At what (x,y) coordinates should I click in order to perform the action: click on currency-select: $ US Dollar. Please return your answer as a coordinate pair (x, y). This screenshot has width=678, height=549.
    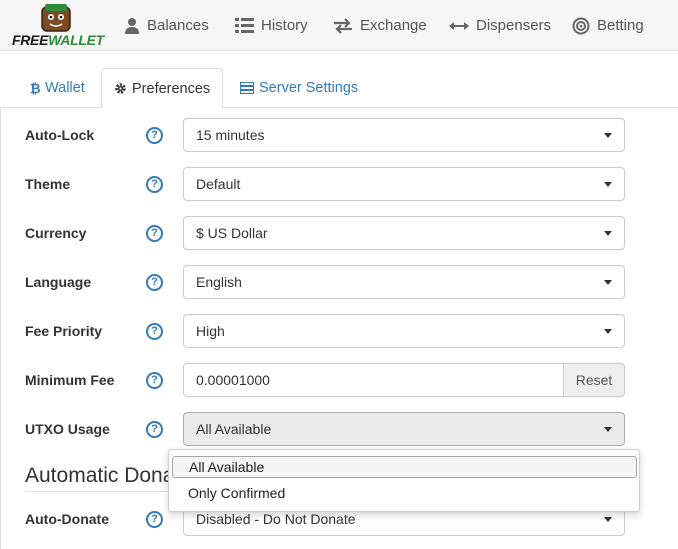
    Looking at the image, I should click on (404, 233).